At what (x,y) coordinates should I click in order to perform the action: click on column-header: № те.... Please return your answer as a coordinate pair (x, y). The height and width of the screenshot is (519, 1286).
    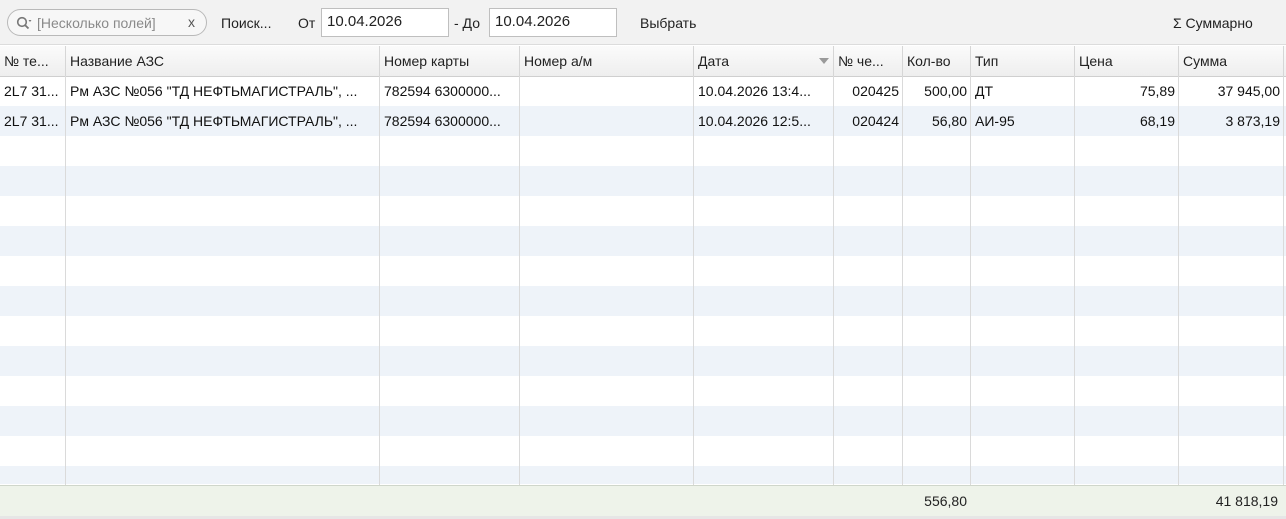
    Looking at the image, I should click on (33, 61).